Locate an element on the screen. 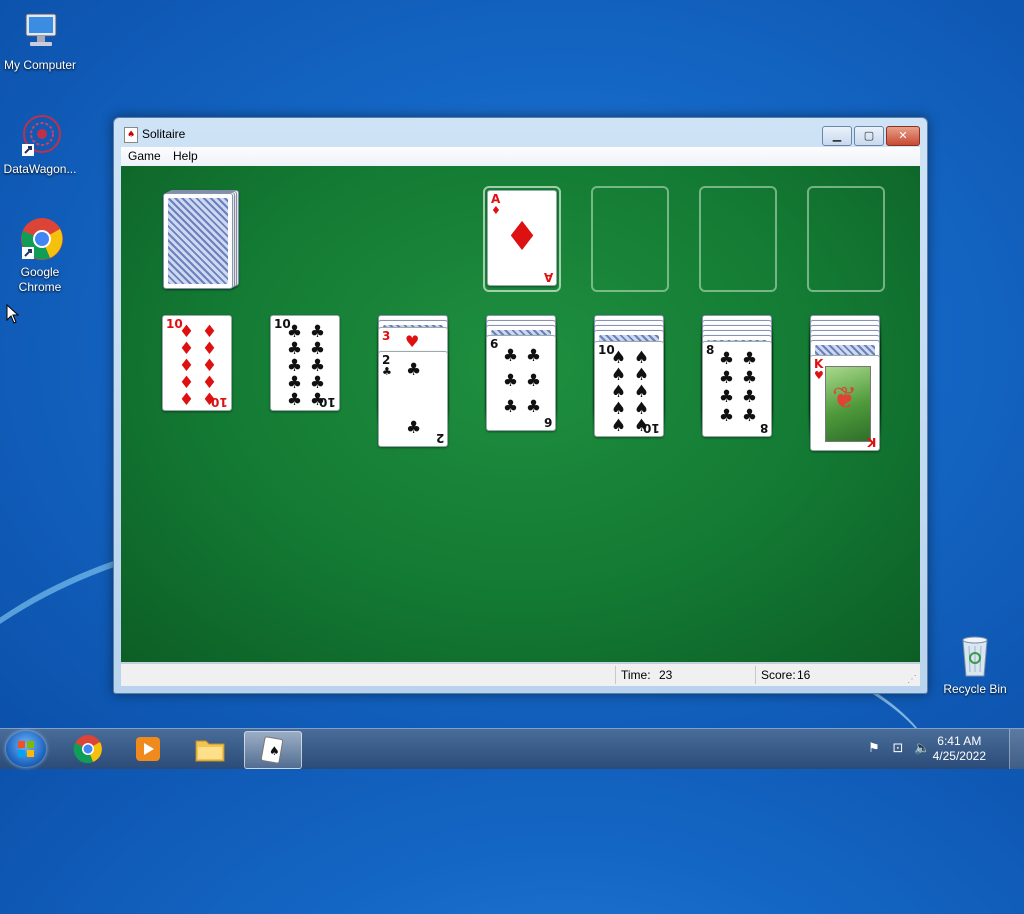 The width and height of the screenshot is (1024, 914). action-center-flag-icon: ⚑ is located at coordinates (874, 749).